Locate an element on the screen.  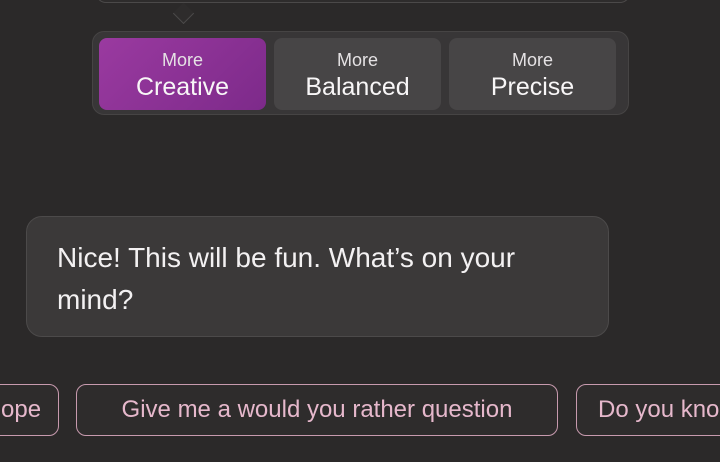
suggestion-chip: ope is located at coordinates (29, 410).